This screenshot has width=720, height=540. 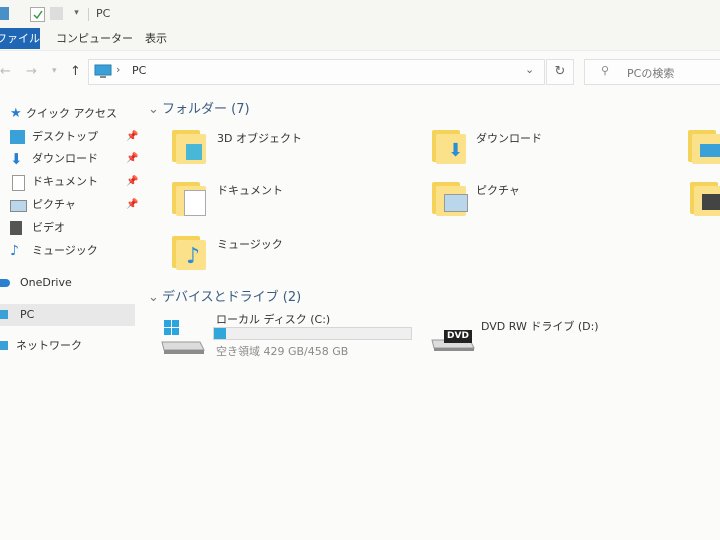 What do you see at coordinates (282, 351) in the screenshot?
I see `local-disk-free: 空き領域 429 GB/458 GB` at bounding box center [282, 351].